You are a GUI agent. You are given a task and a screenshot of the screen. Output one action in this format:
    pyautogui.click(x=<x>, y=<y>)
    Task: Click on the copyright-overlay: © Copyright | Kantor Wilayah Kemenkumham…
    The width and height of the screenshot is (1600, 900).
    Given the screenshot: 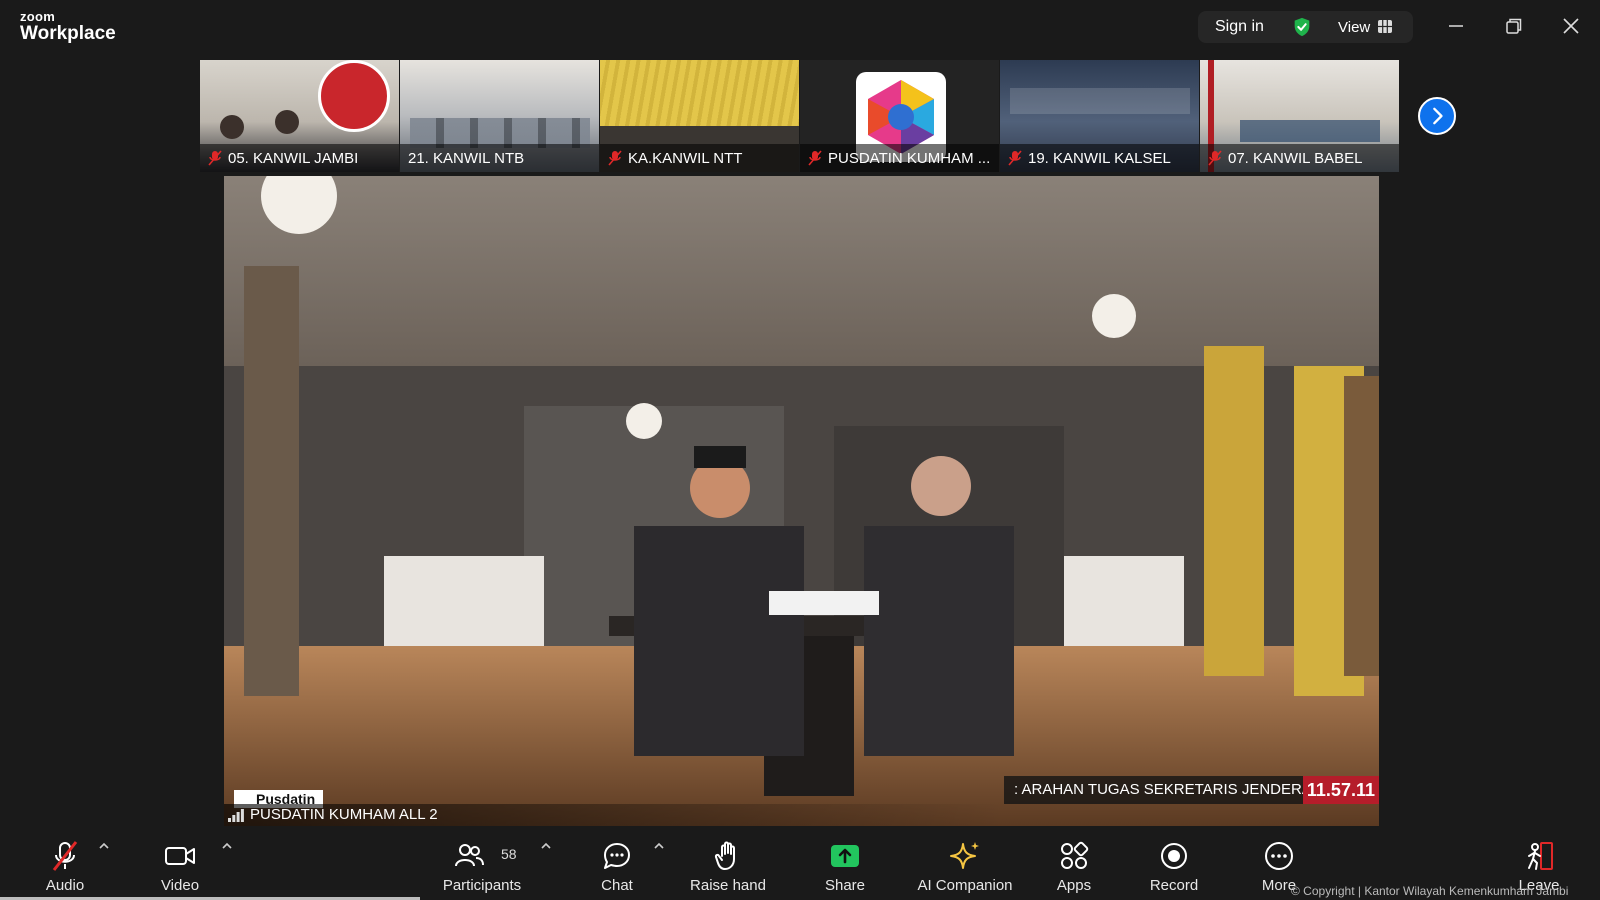 What is the action you would take?
    pyautogui.click(x=1430, y=891)
    